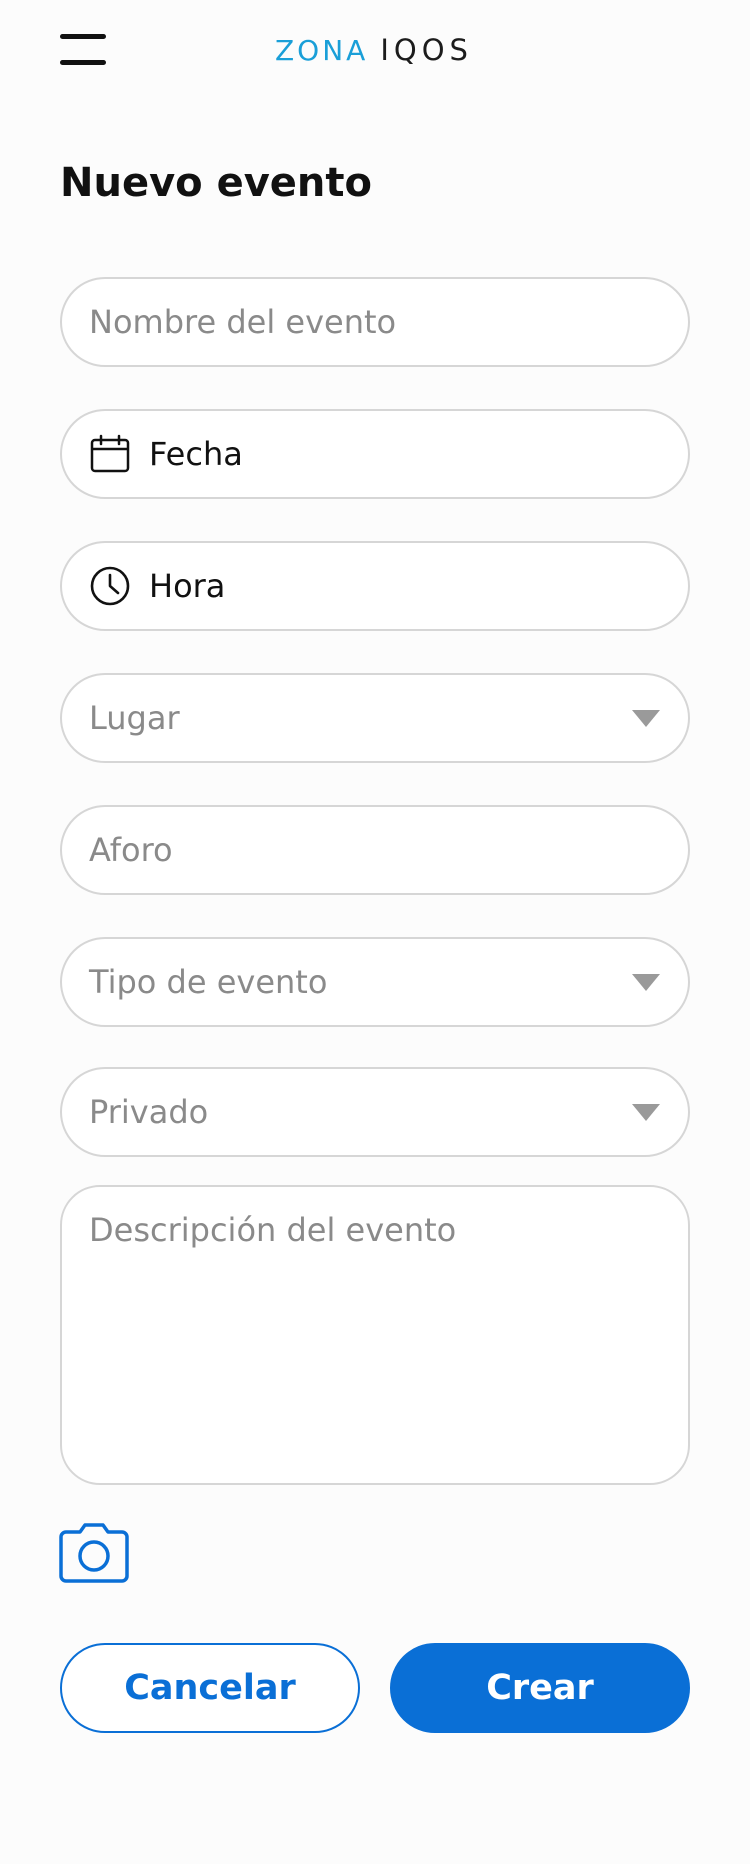 Image resolution: width=750 pixels, height=1864 pixels. I want to click on page-title: Nuevo evento, so click(216, 183).